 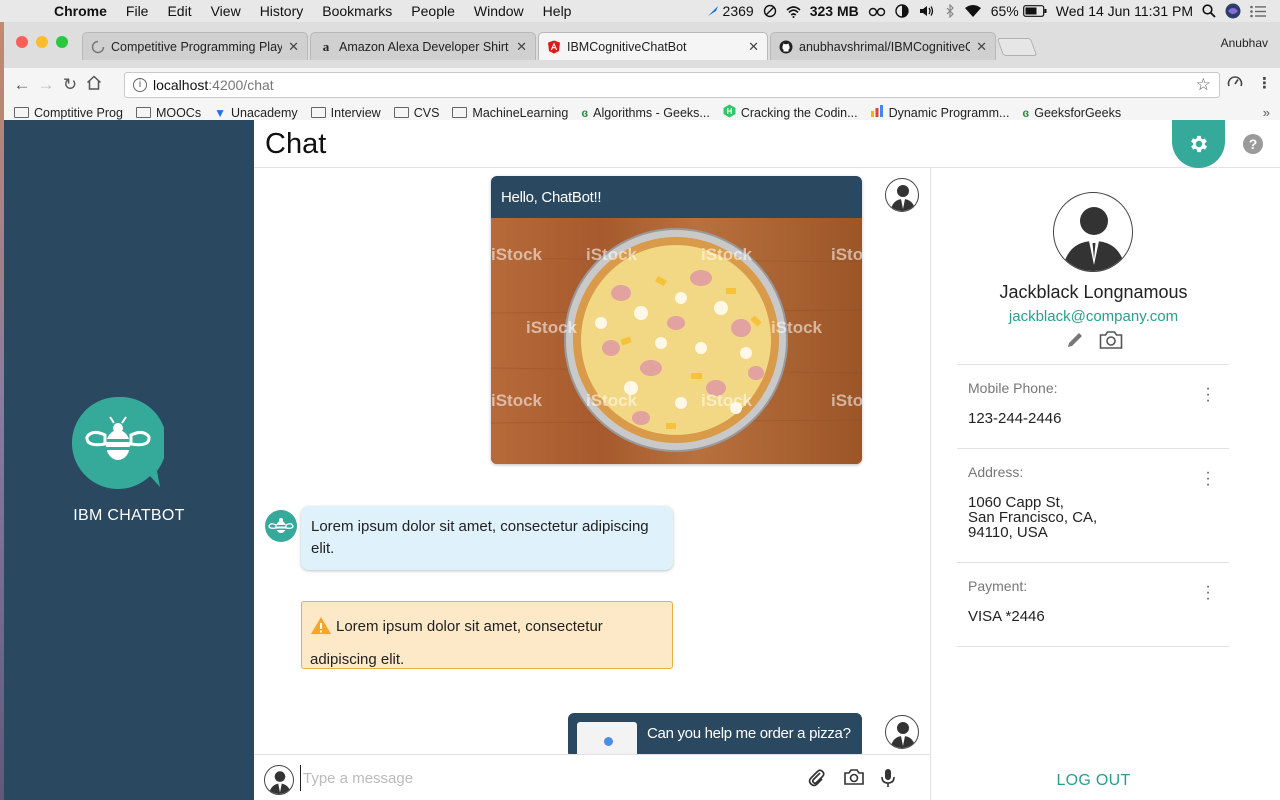 I want to click on ban-icon, so click(x=770, y=11).